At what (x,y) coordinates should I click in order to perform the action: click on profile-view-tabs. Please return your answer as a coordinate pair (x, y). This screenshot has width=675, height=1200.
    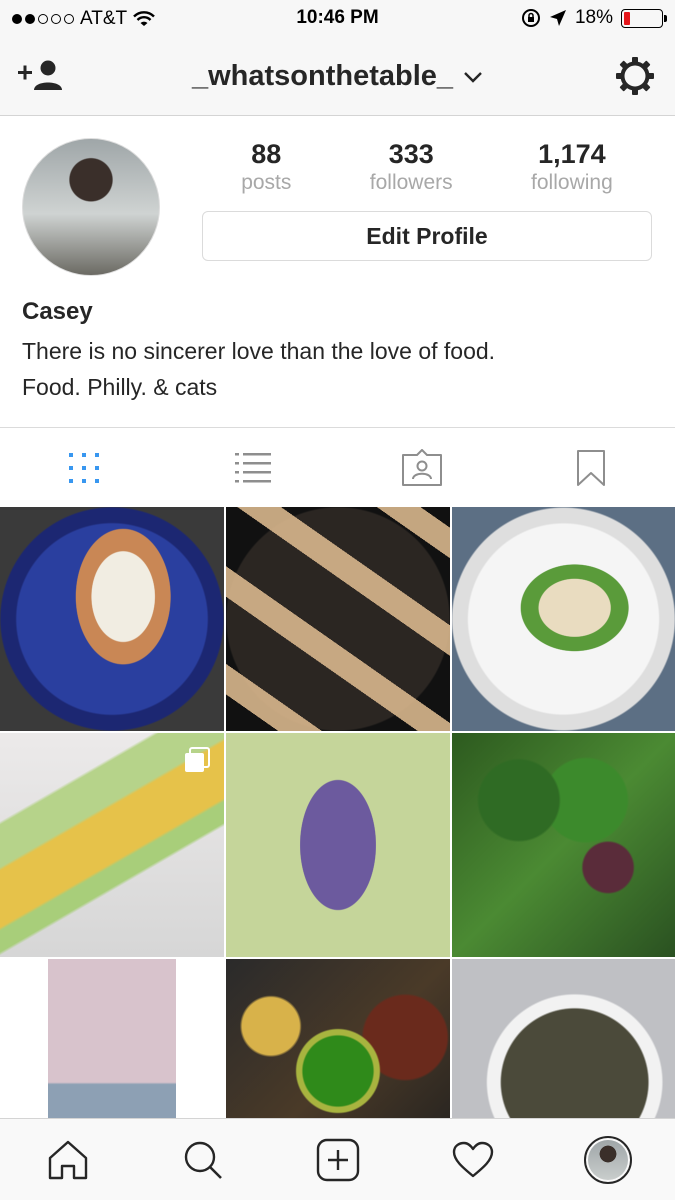
    Looking at the image, I should click on (337, 467).